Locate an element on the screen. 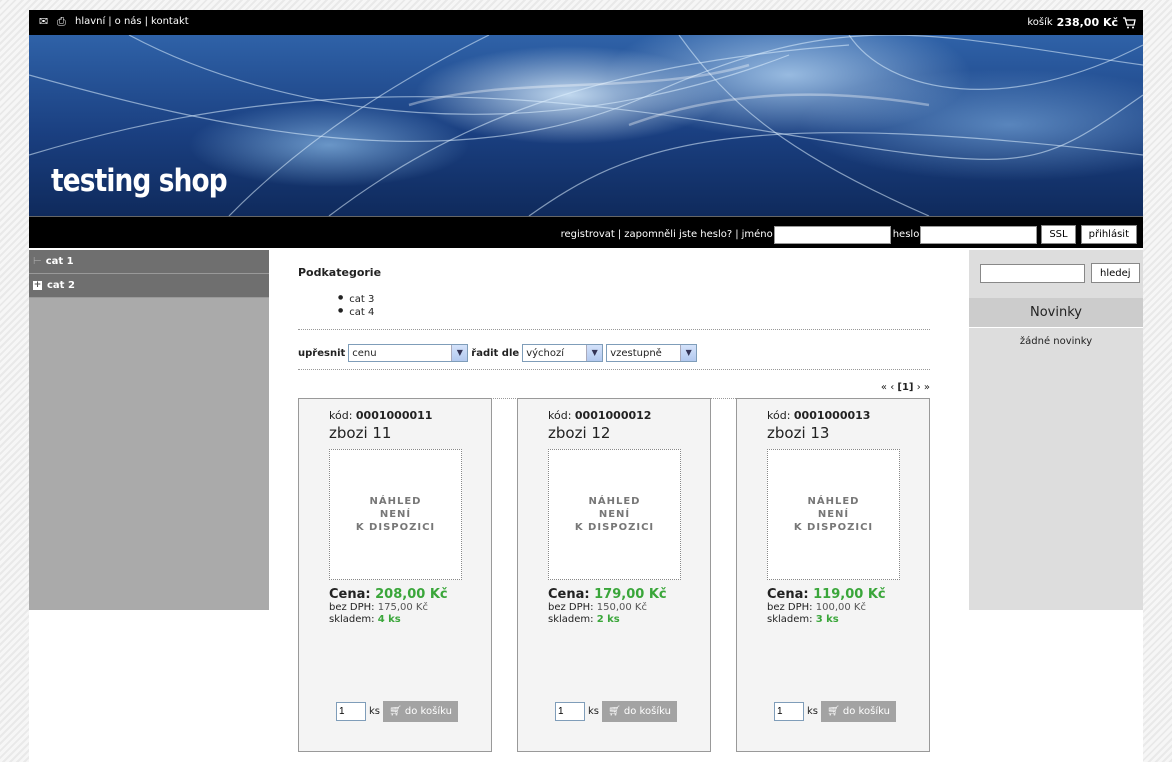 This screenshot has height=762, width=1172. sidebar-item-label: cat 2 is located at coordinates (61, 285).